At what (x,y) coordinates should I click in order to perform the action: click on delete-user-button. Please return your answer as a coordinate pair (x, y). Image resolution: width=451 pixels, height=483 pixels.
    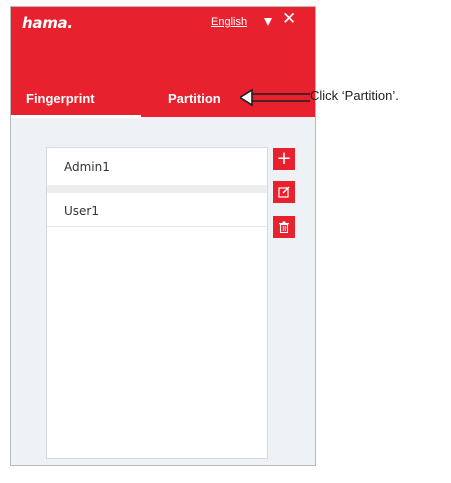
    Looking at the image, I should click on (284, 227).